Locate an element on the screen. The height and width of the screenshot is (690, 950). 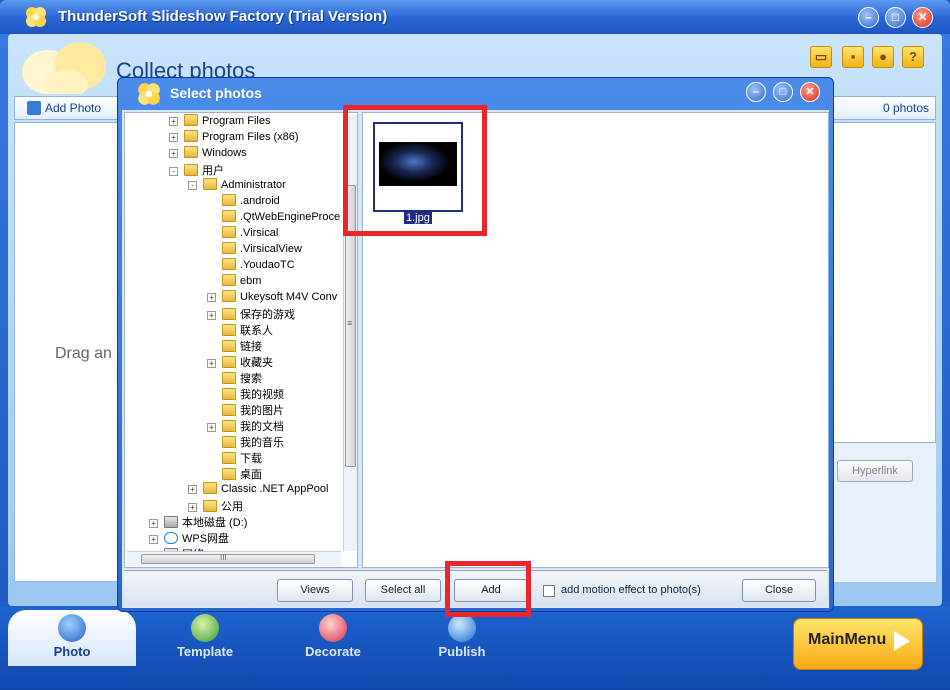
bulb-icon: ● is located at coordinates (883, 57).